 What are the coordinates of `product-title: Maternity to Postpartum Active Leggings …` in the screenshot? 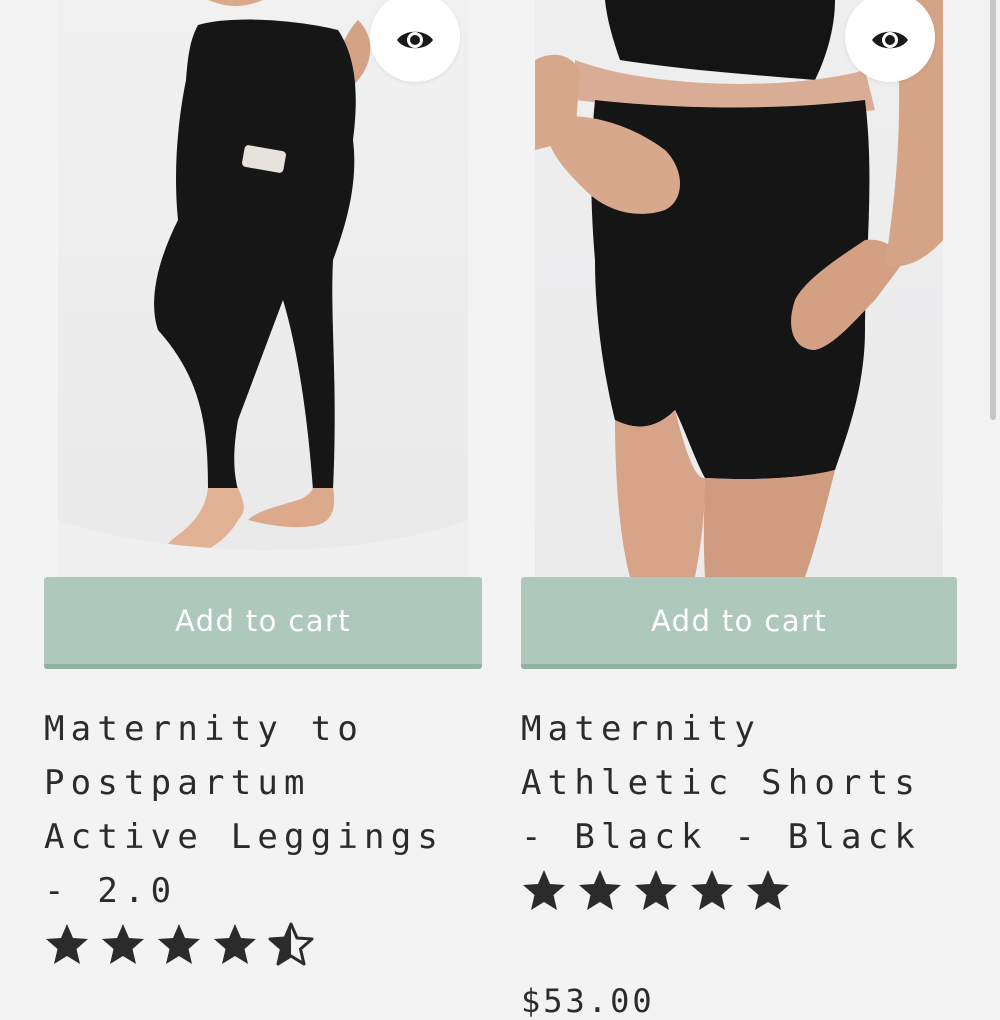 It's located at (263, 810).